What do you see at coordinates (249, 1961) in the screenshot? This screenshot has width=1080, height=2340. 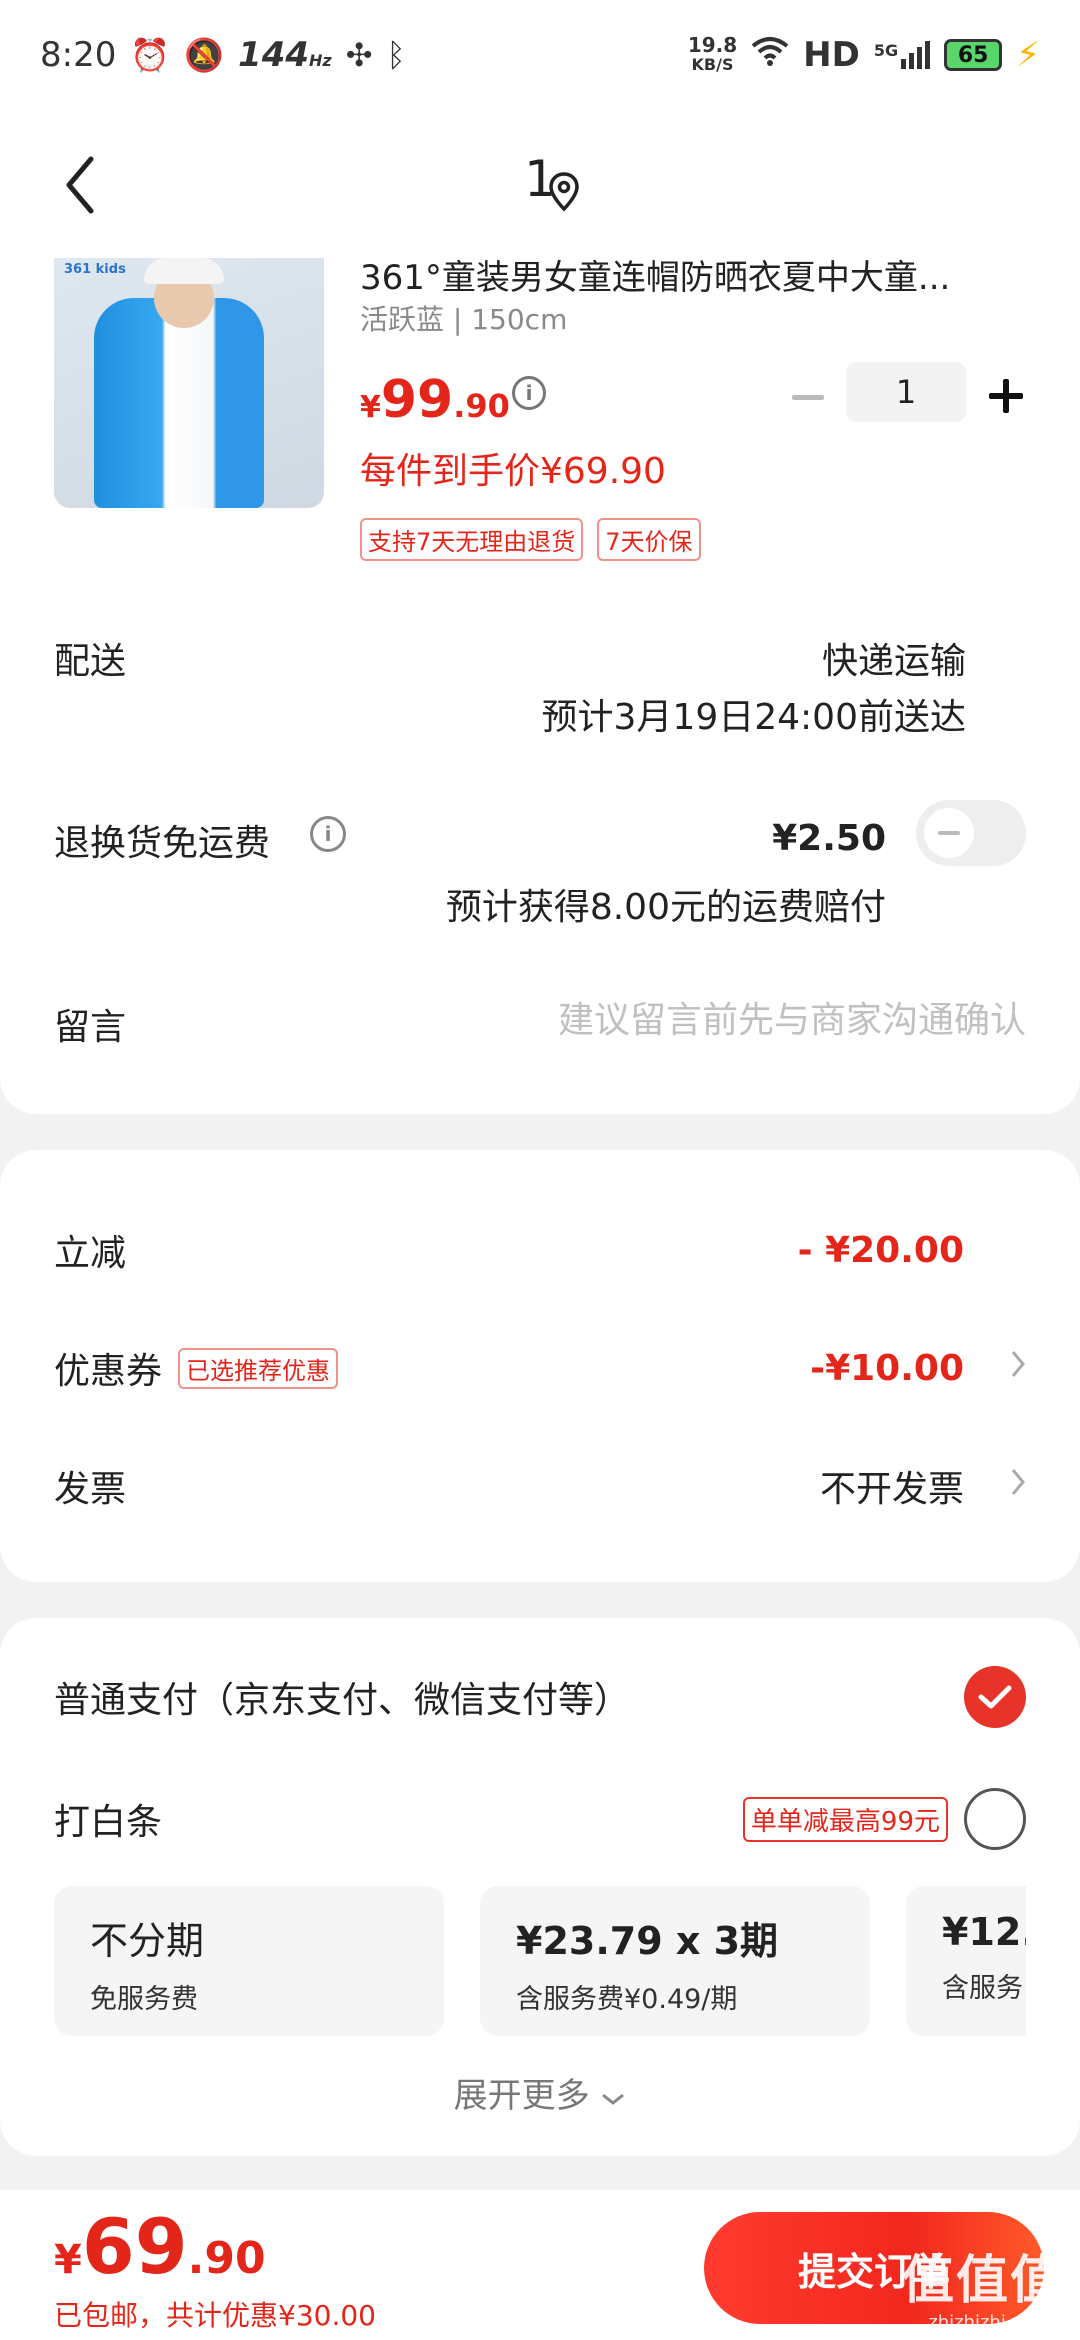 I see `installment-plan: 不分期 免服务费` at bounding box center [249, 1961].